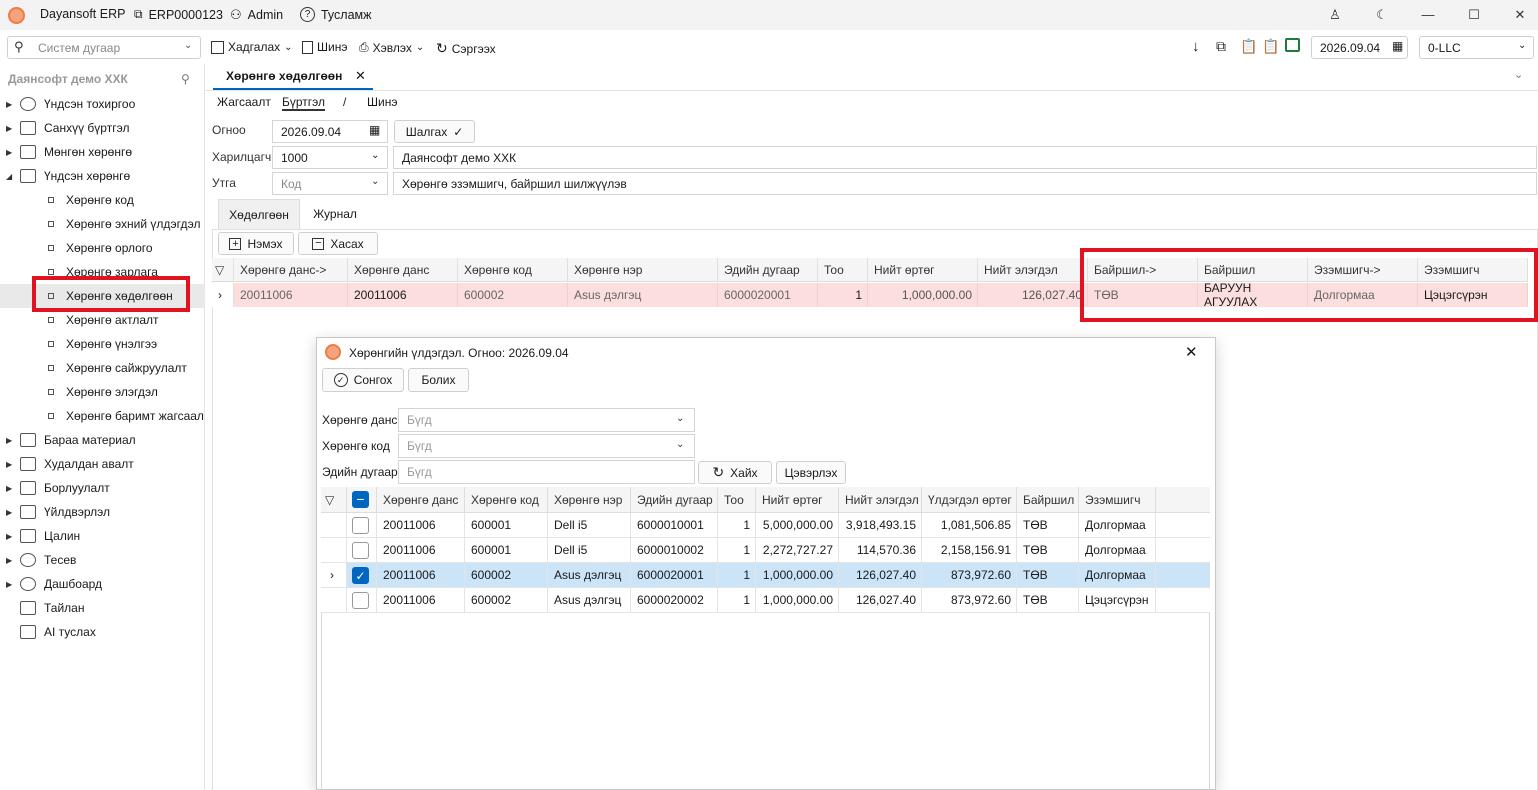 This screenshot has height=790, width=1538. What do you see at coordinates (102, 488) in the screenshot?
I see `sidebar-item-sales: ▶ Борлуулалт` at bounding box center [102, 488].